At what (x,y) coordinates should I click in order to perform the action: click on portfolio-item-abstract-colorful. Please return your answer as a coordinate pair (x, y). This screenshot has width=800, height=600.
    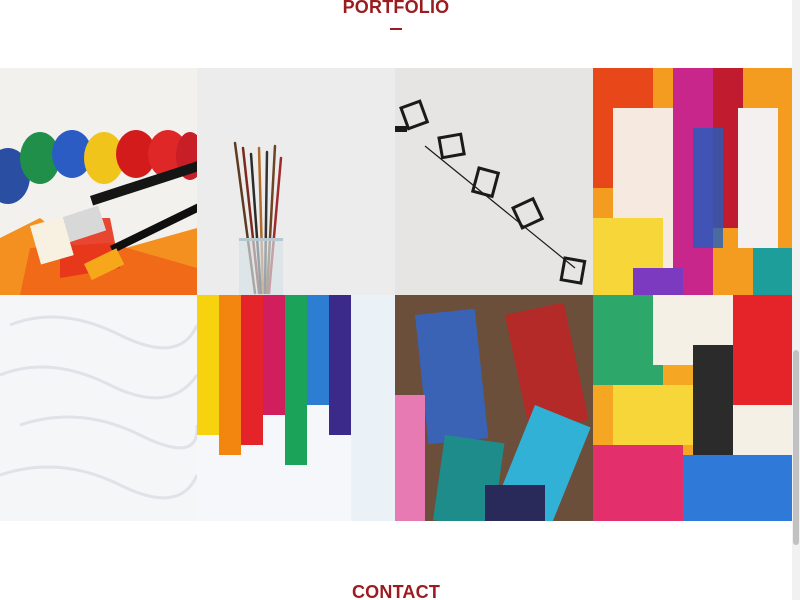
    Looking at the image, I should click on (692, 181).